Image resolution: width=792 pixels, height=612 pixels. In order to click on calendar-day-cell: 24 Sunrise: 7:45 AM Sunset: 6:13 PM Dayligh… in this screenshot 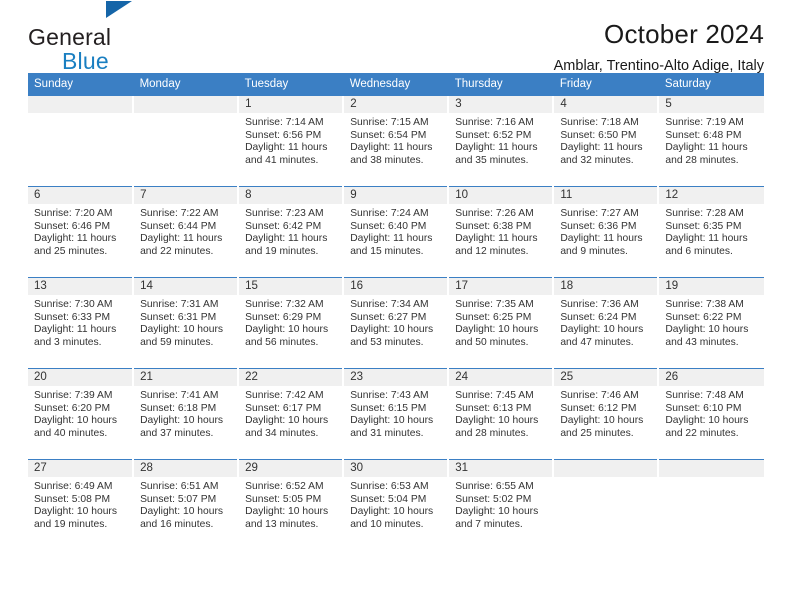, I will do `click(501, 414)`.